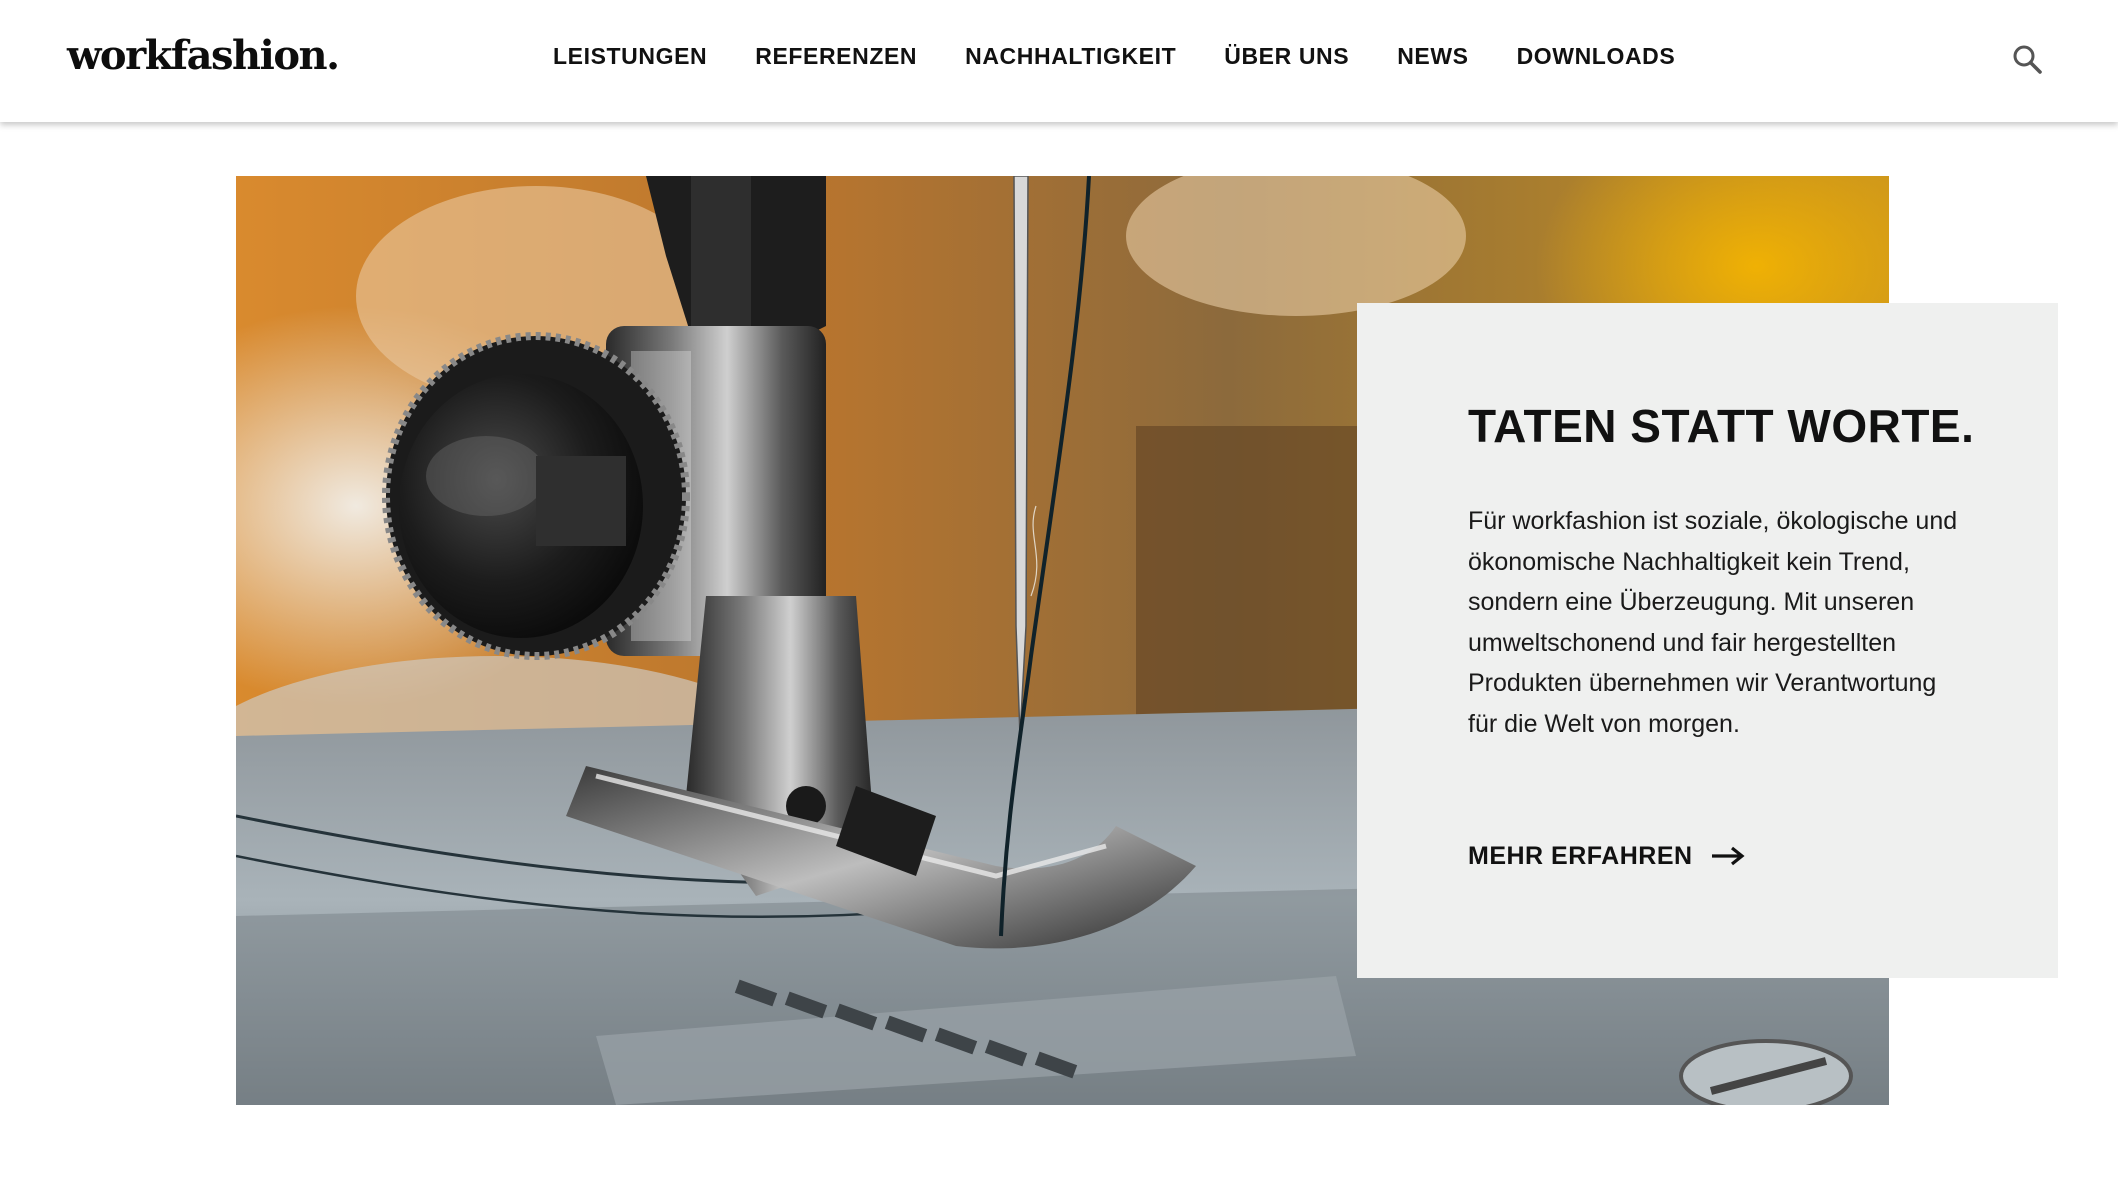 Image resolution: width=2118 pixels, height=1182 pixels. I want to click on search-icon, so click(2027, 59).